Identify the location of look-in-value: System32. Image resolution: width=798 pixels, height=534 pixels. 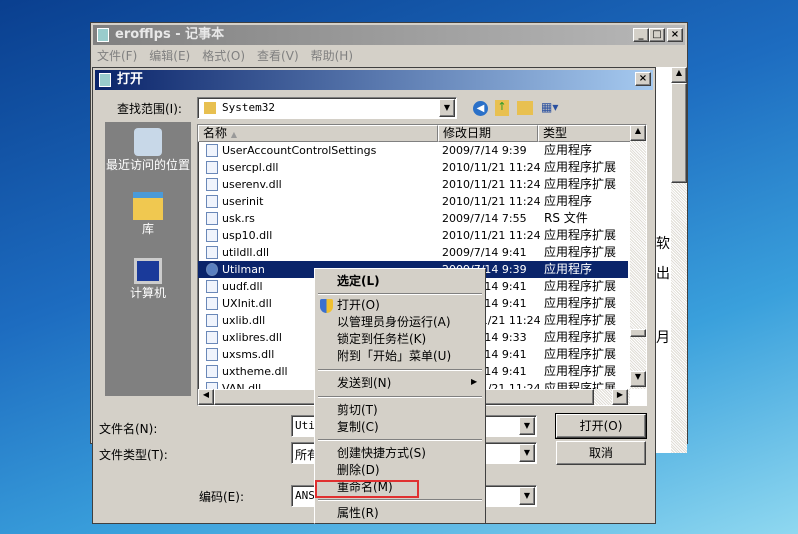
(248, 107).